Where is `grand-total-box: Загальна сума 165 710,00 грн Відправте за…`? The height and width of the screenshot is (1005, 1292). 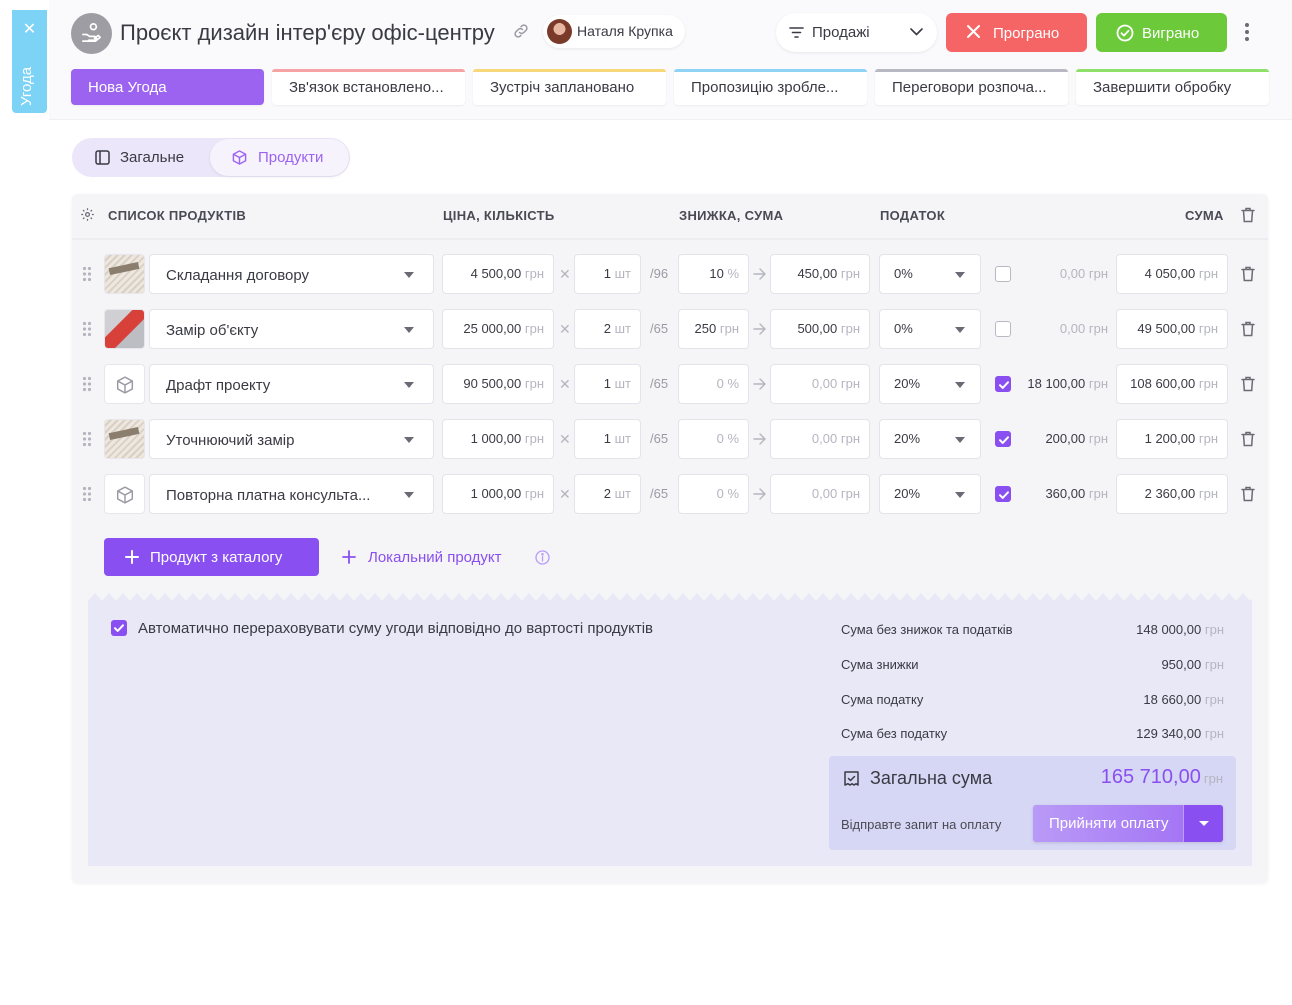 grand-total-box: Загальна сума 165 710,00 грн Відправте за… is located at coordinates (1032, 803).